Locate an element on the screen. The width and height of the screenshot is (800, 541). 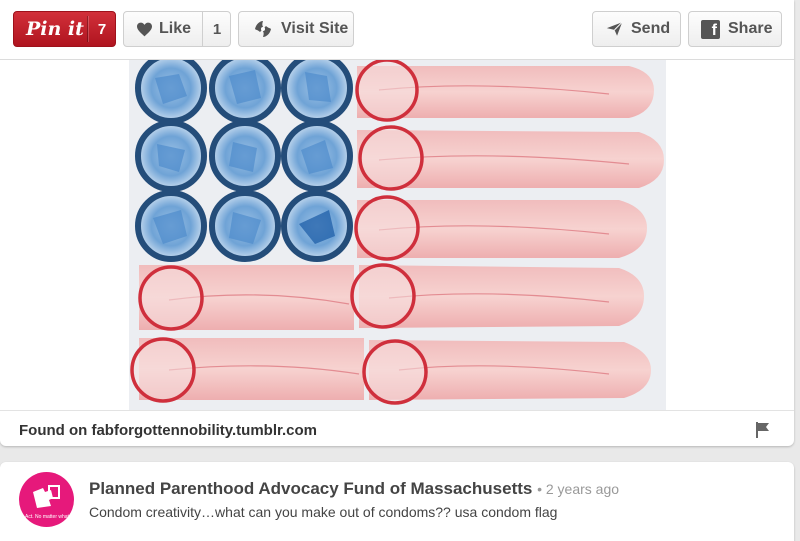
blue-condom-grid is located at coordinates (244, 161).